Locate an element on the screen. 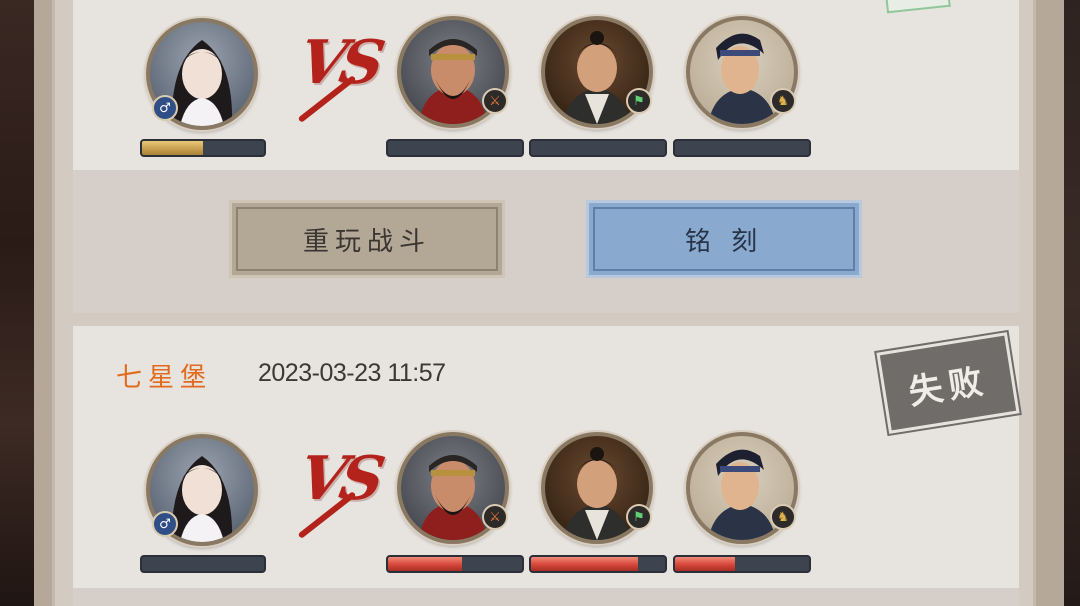 The image size is (1080, 606). engrave-button: 铭 刻 is located at coordinates (724, 239).